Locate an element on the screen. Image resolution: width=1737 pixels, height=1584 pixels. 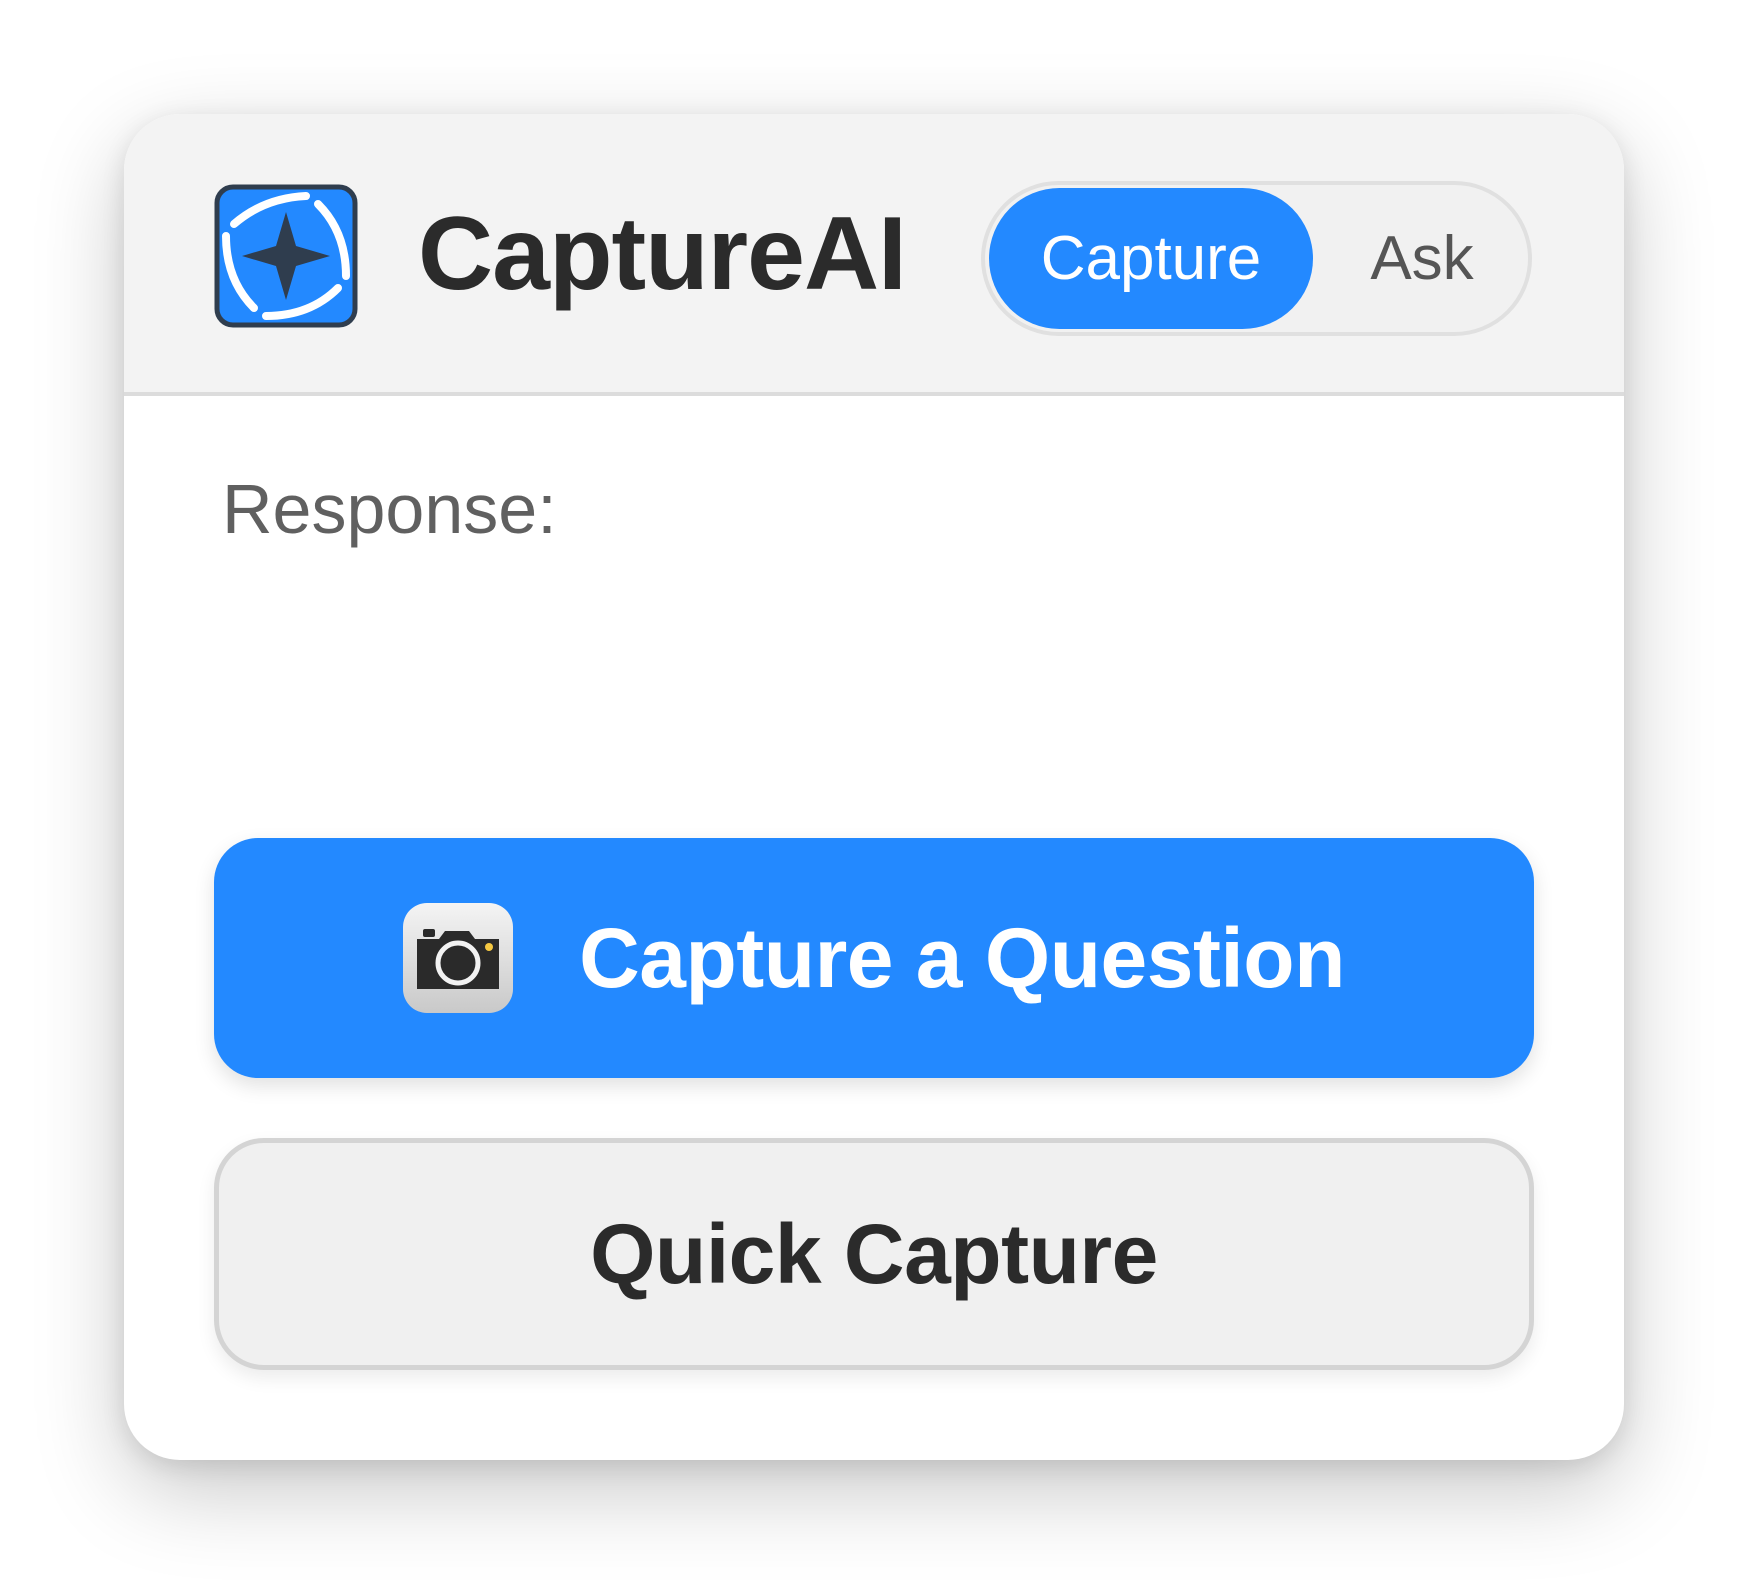
mode-ask-tab: Ask is located at coordinates (1422, 258).